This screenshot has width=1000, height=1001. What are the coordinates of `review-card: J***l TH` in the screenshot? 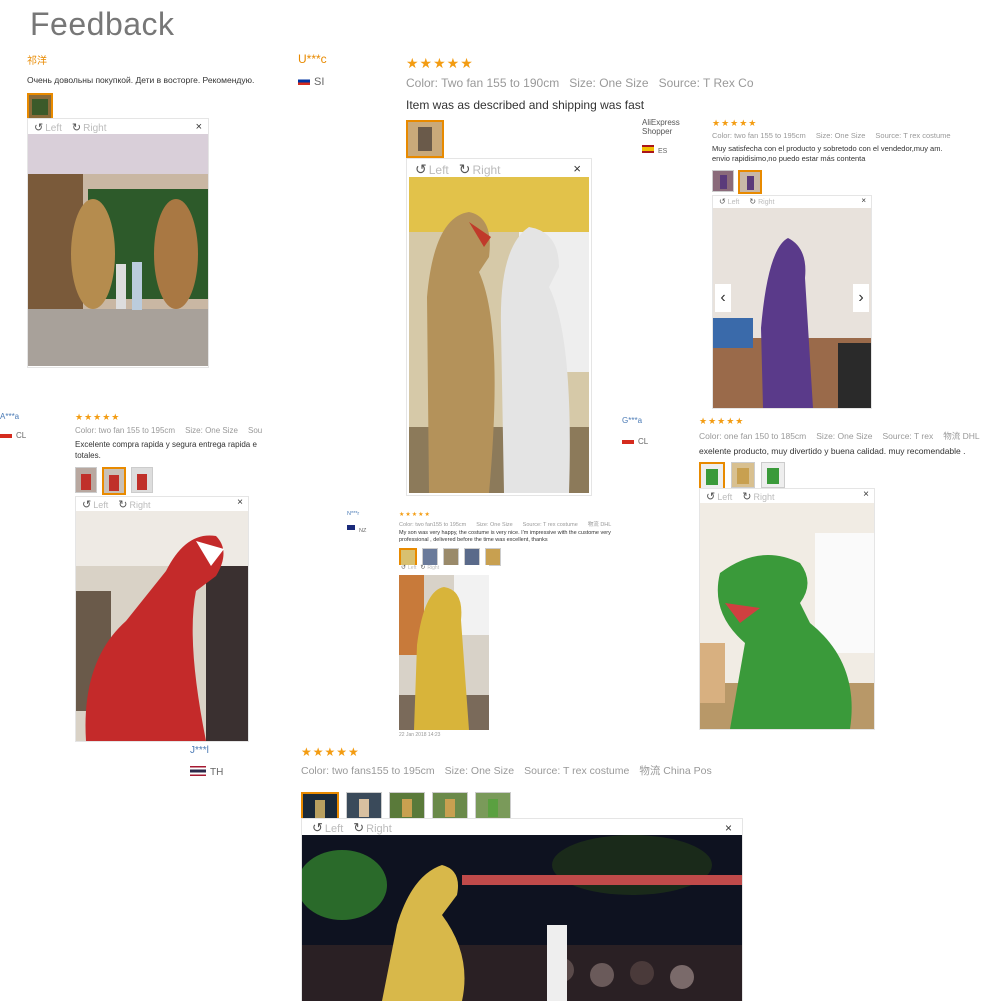 It's located at (220, 762).